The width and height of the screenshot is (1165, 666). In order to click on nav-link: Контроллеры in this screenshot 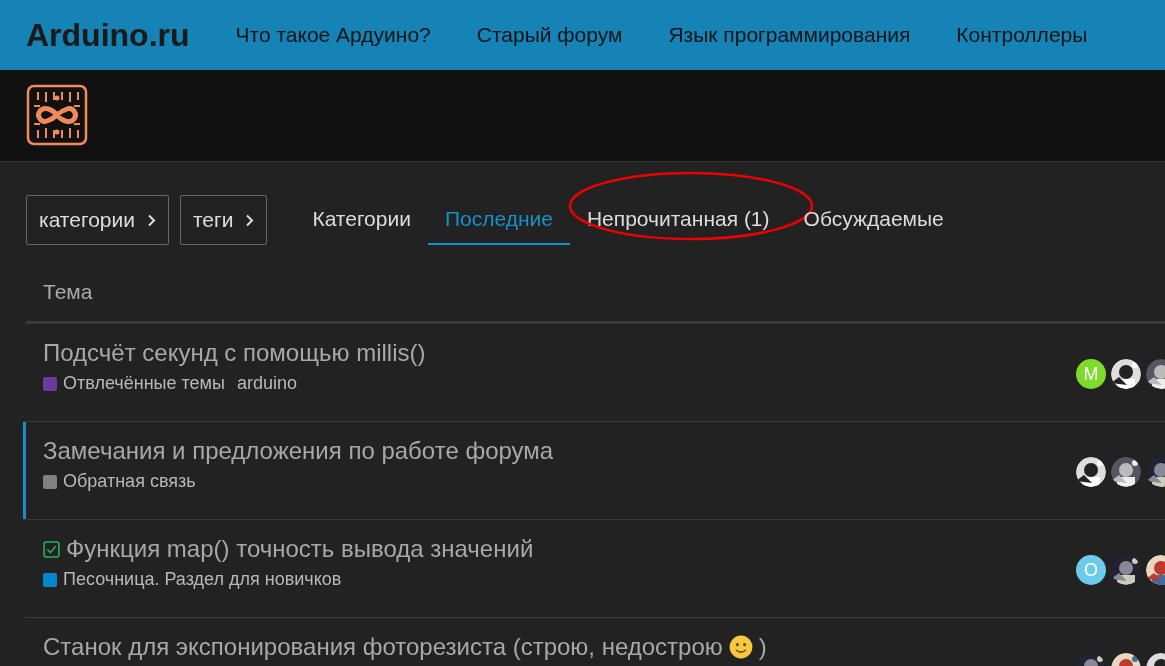, I will do `click(1022, 35)`.